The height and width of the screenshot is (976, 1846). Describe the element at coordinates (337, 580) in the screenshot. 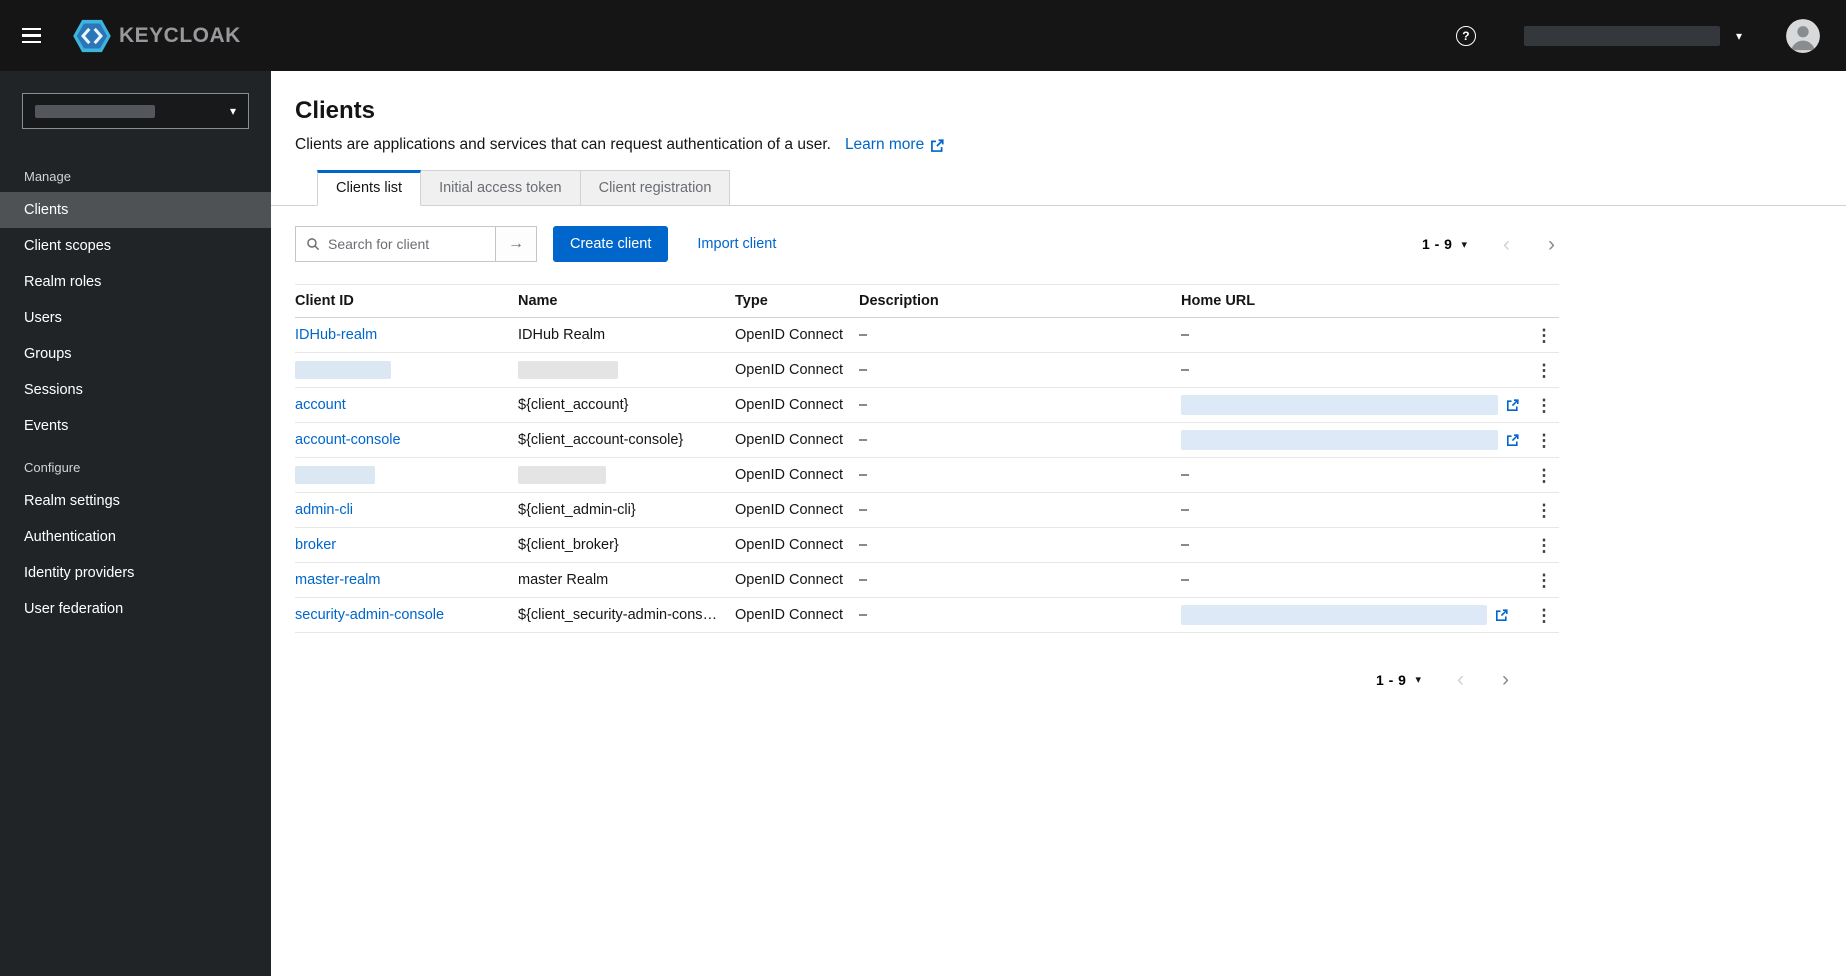

I see `client-id-link: master-realm` at that location.